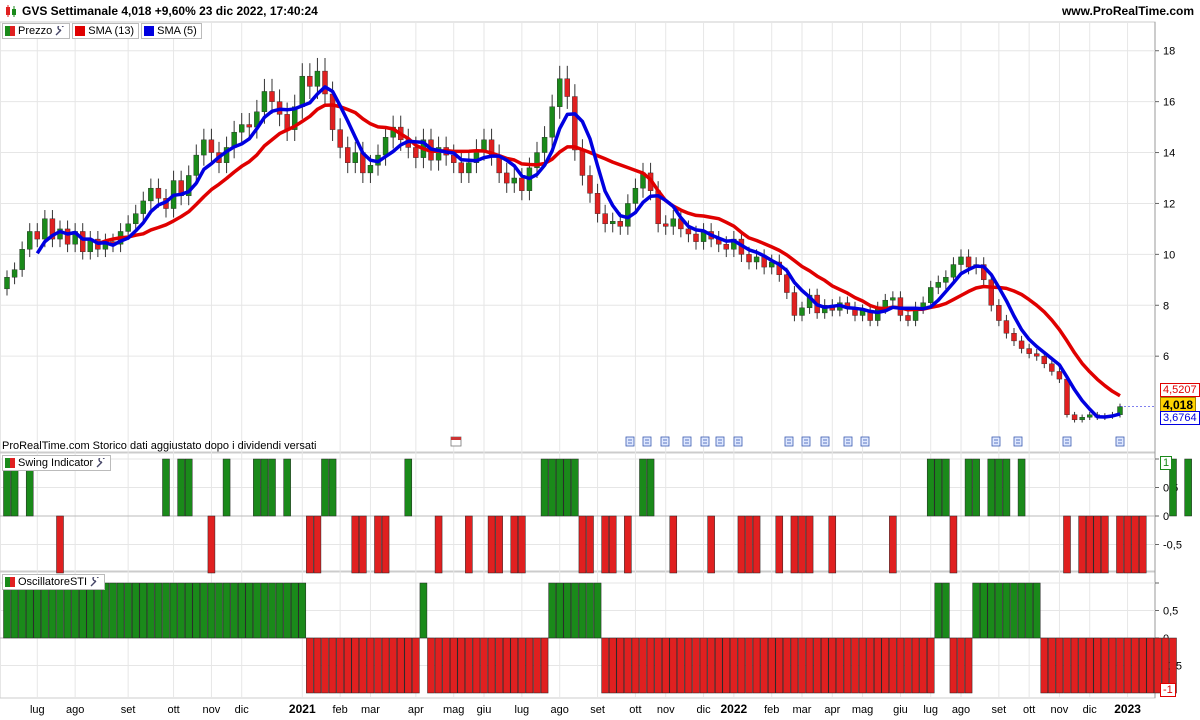 Image resolution: width=1200 pixels, height=720 pixels. I want to click on swing-indicator-label: Swing Indicator, so click(57, 463).